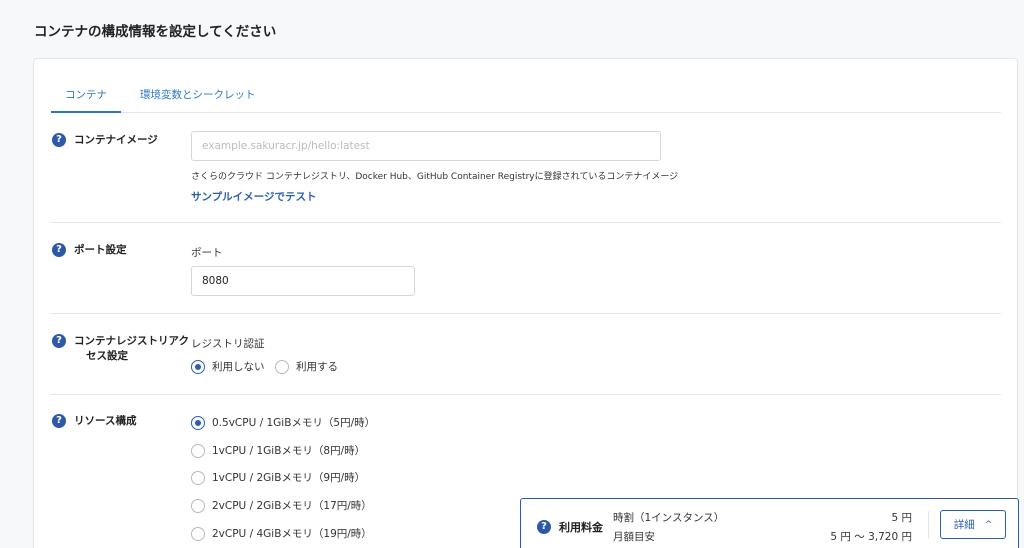  Describe the element at coordinates (570, 527) in the screenshot. I see `pricing-title: ? 利用料金` at that location.